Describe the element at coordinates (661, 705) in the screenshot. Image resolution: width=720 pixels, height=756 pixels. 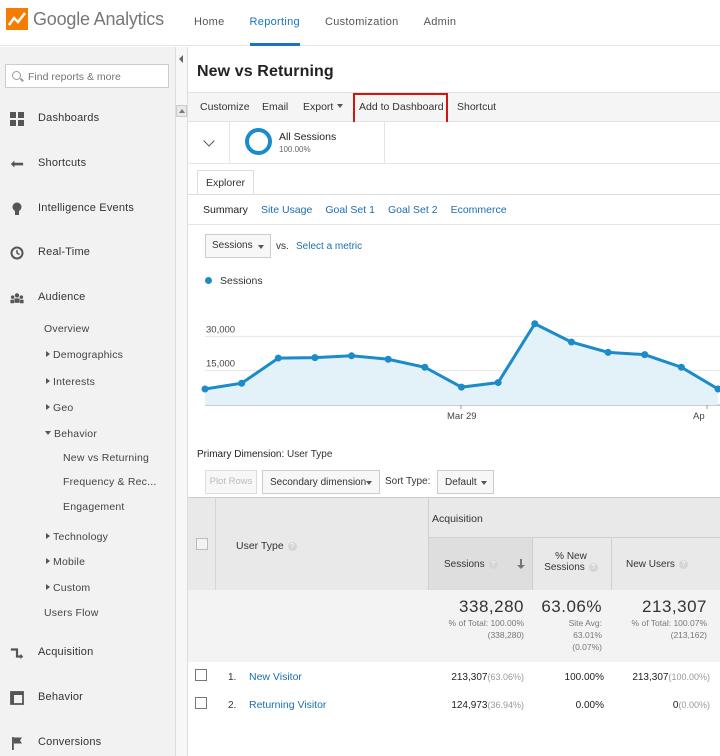
I see `new-users-cell: 0(0.00%)` at that location.